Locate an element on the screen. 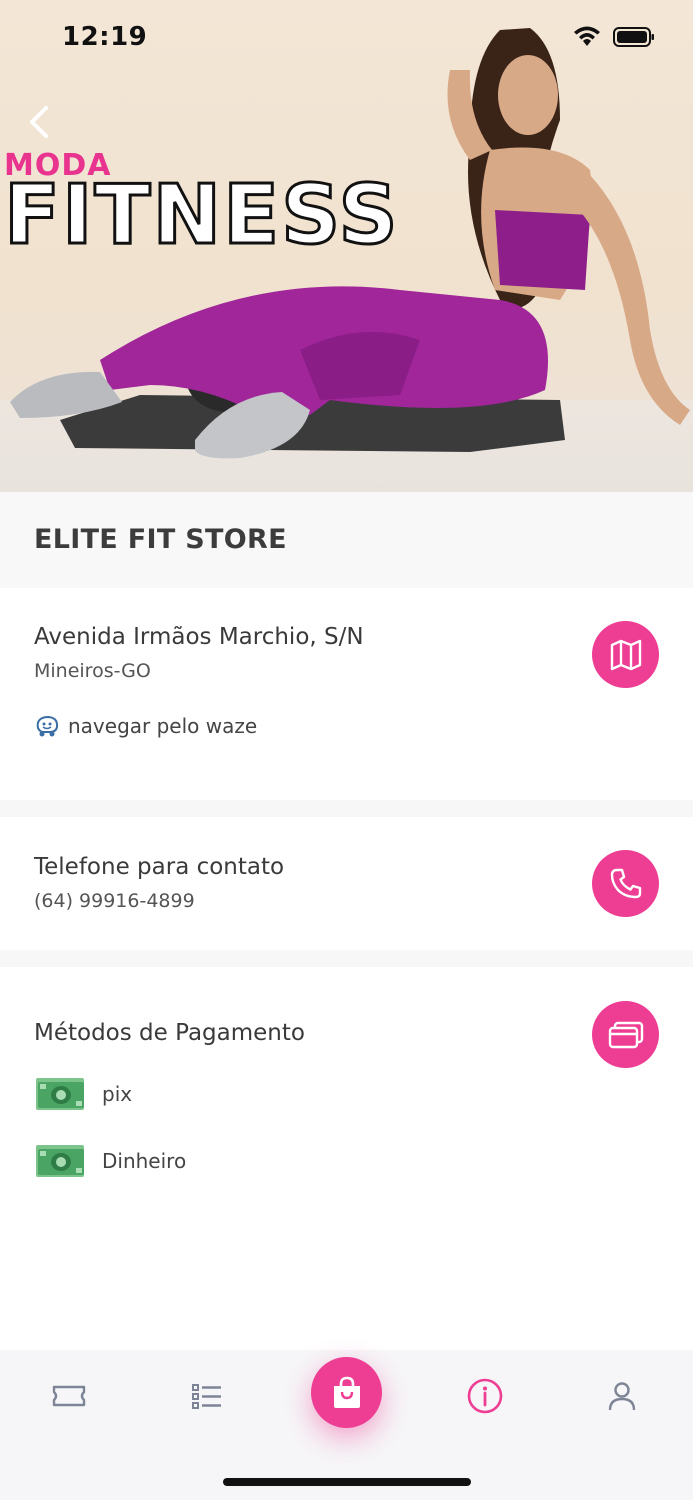 The height and width of the screenshot is (1500, 693). map-button is located at coordinates (625, 654).